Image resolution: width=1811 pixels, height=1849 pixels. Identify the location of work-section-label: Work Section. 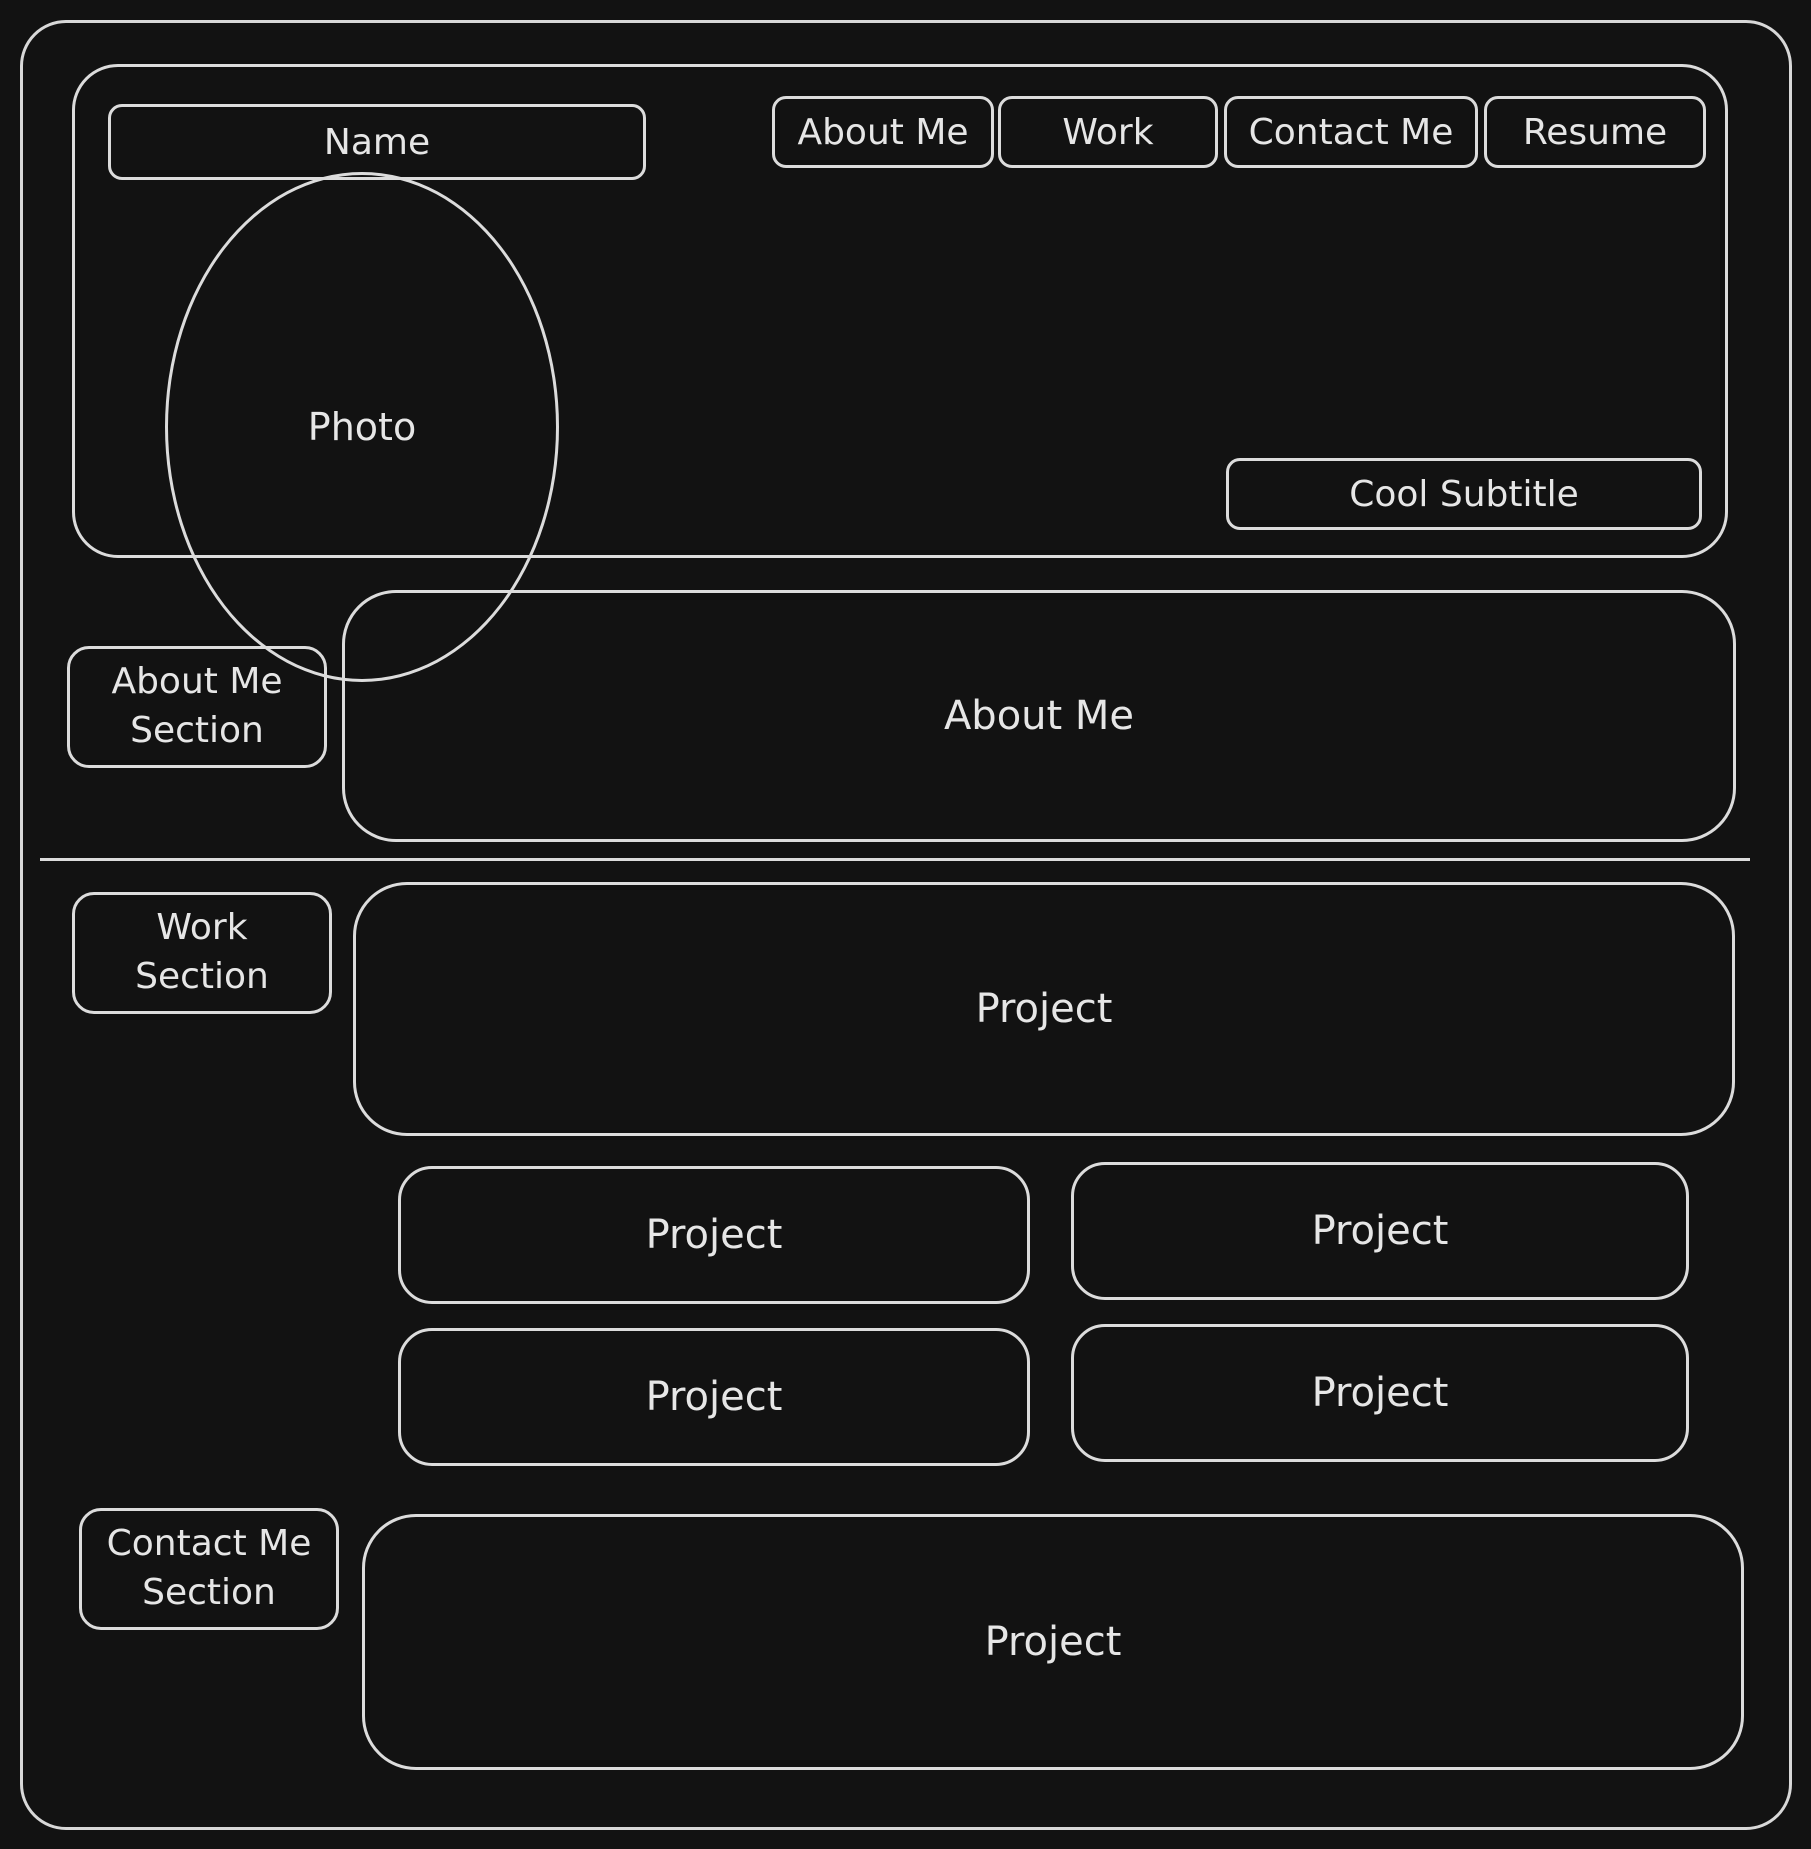
(202, 953).